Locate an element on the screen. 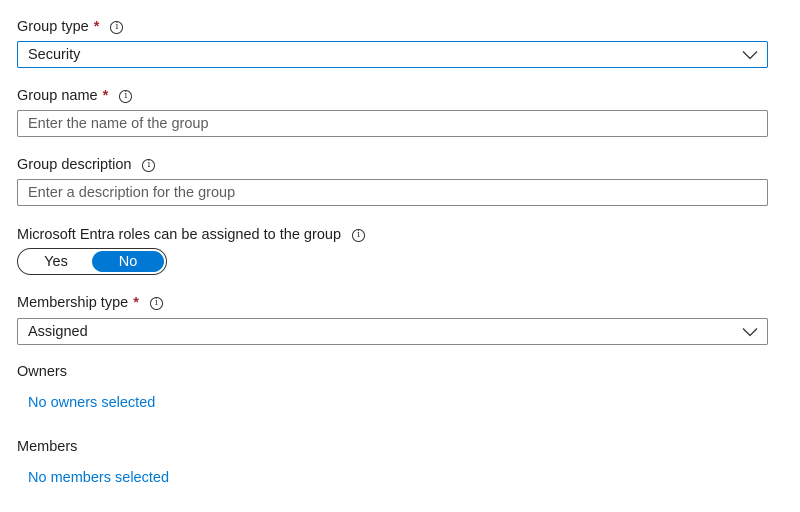  group-name-label-row: Group name * i is located at coordinates (75, 96).